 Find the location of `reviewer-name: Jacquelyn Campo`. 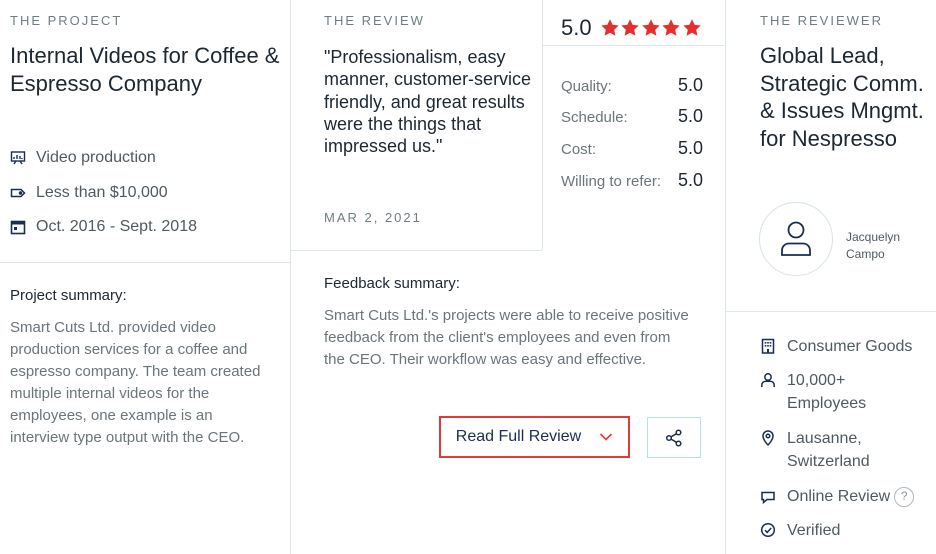

reviewer-name: Jacquelyn Campo is located at coordinates (873, 245).